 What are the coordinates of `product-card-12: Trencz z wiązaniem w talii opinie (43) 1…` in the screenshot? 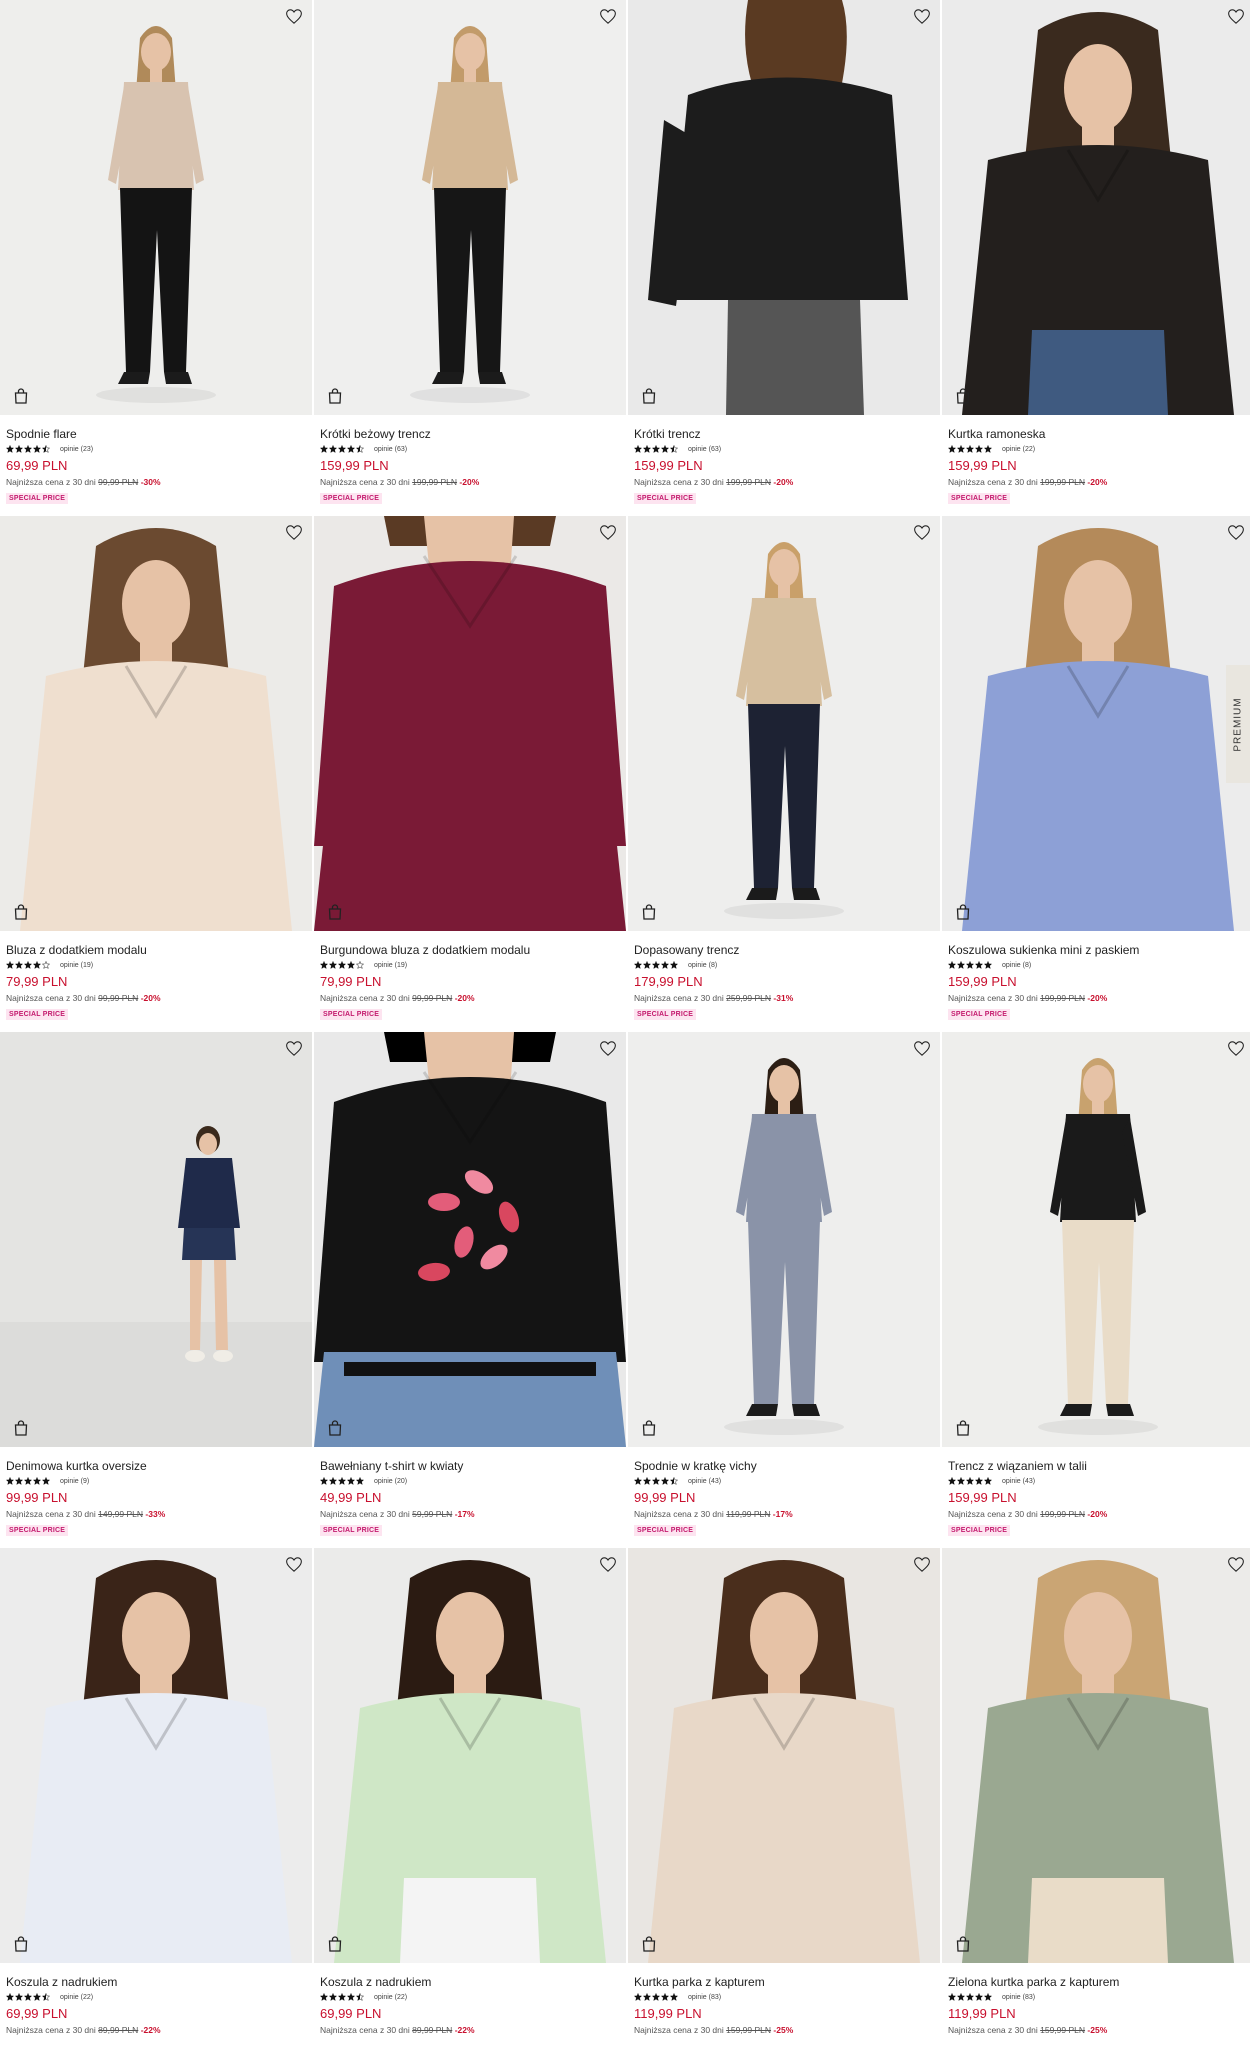 It's located at (1096, 1290).